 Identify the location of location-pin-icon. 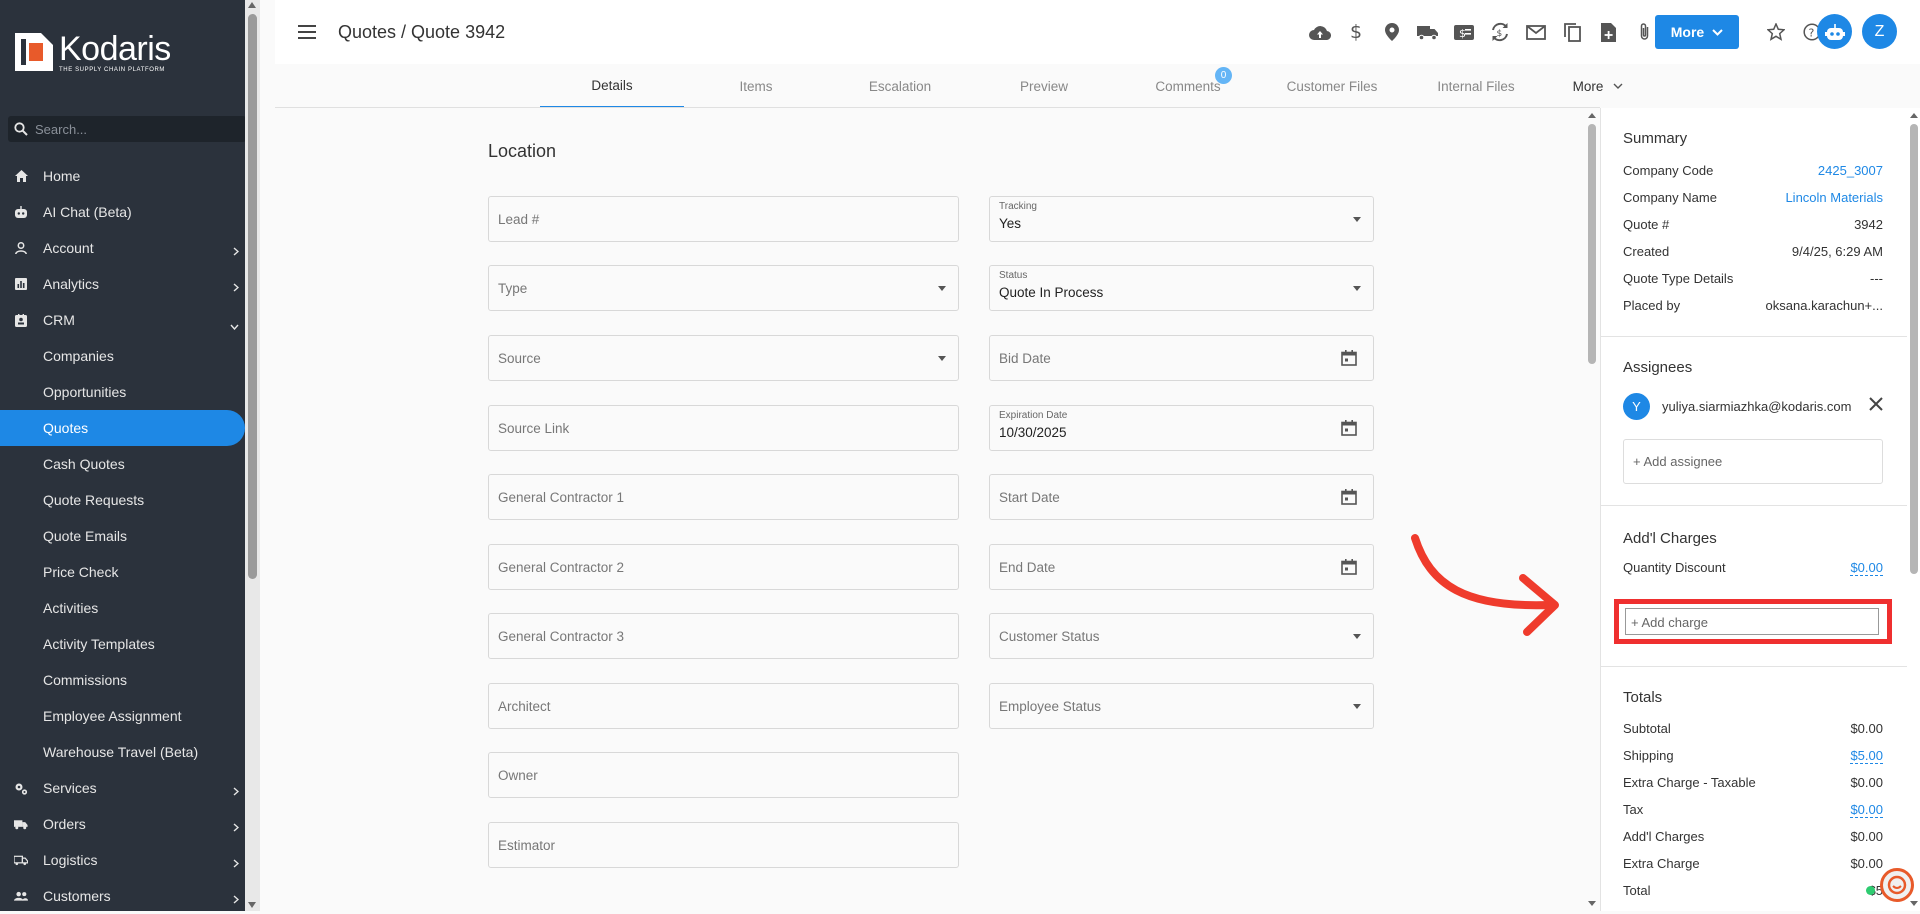
(1392, 32).